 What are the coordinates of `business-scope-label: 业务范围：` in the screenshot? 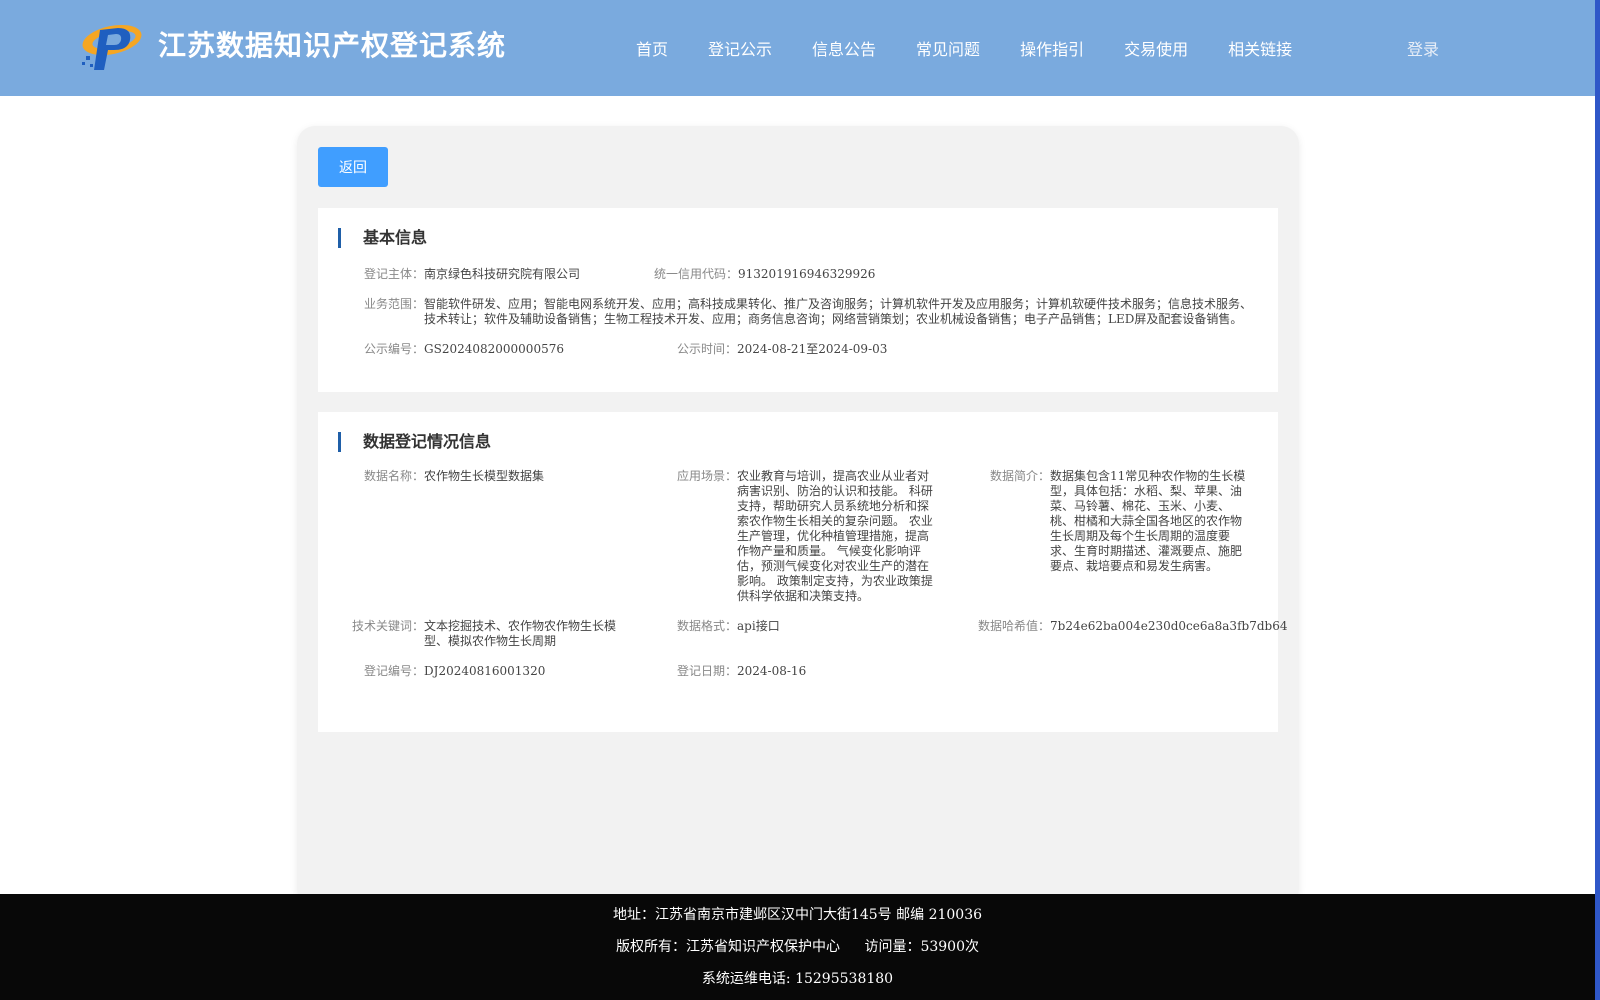 It's located at (394, 304).